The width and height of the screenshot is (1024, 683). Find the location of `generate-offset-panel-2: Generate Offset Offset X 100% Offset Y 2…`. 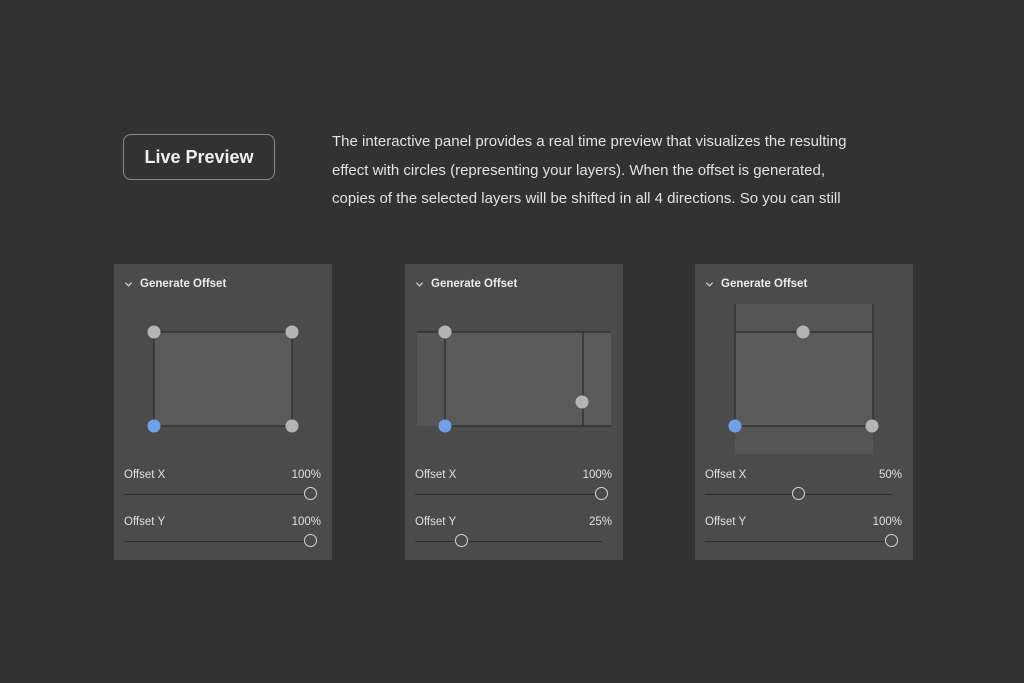

generate-offset-panel-2: Generate Offset Offset X 100% Offset Y 2… is located at coordinates (514, 412).